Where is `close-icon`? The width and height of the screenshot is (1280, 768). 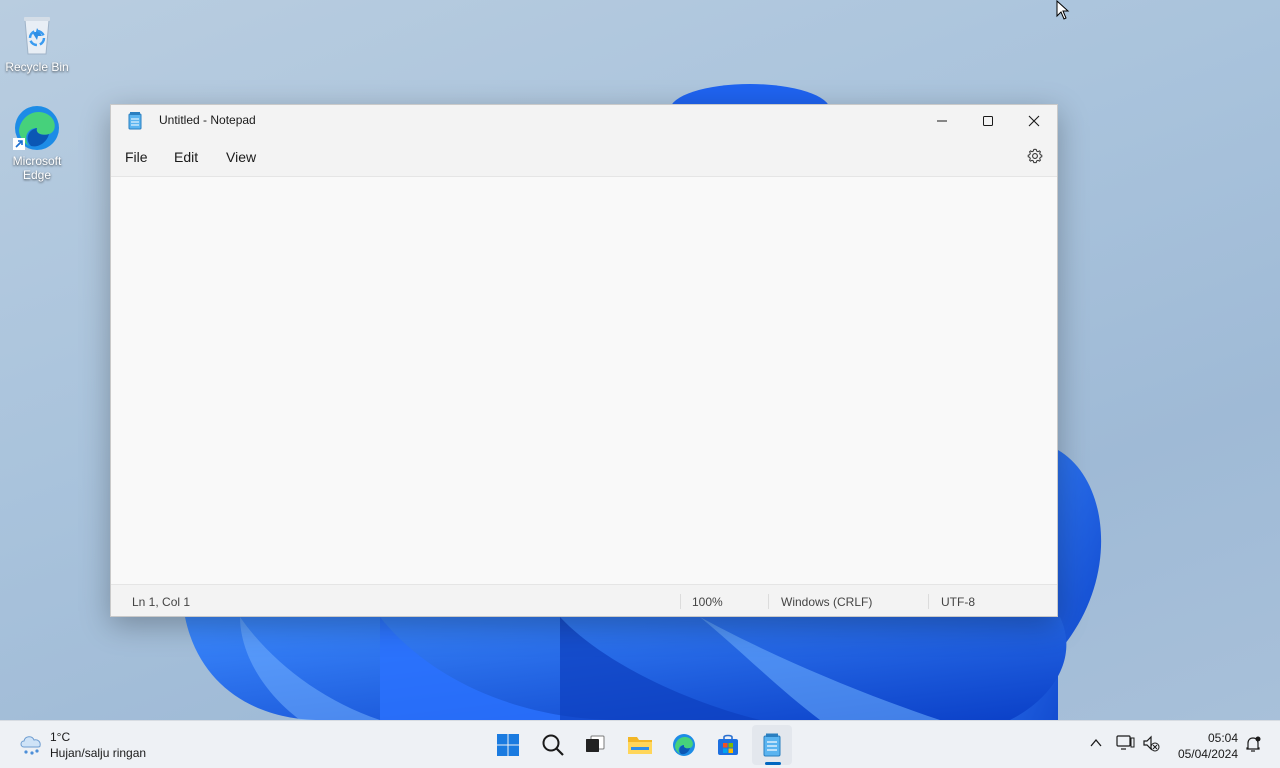
close-icon is located at coordinates (1034, 121).